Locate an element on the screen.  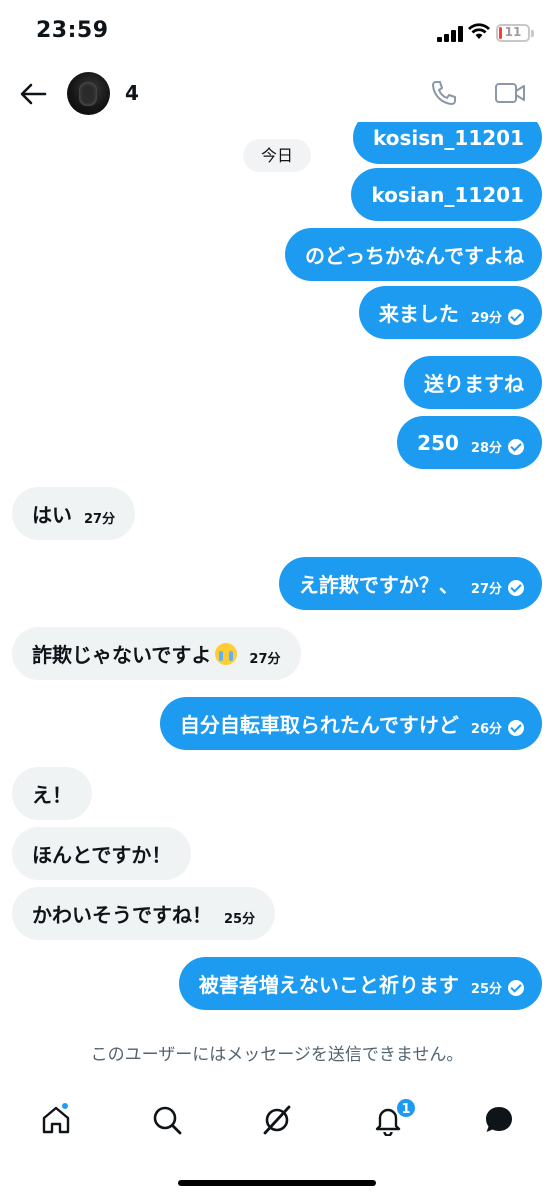
message-bubble-outgoing: kosisn_11201 is located at coordinates (447, 143).